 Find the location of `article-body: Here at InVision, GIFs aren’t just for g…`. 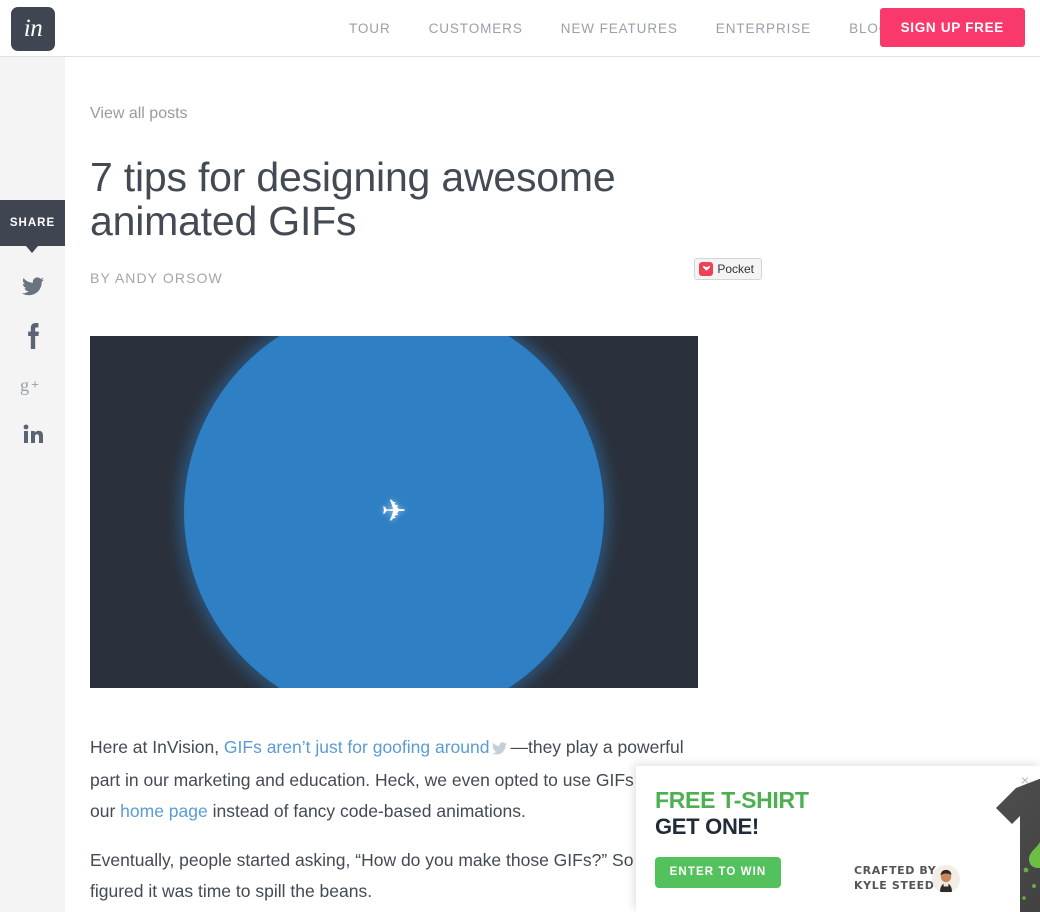

article-body: Here at InVision, GIFs aren’t just for g… is located at coordinates (389, 820).